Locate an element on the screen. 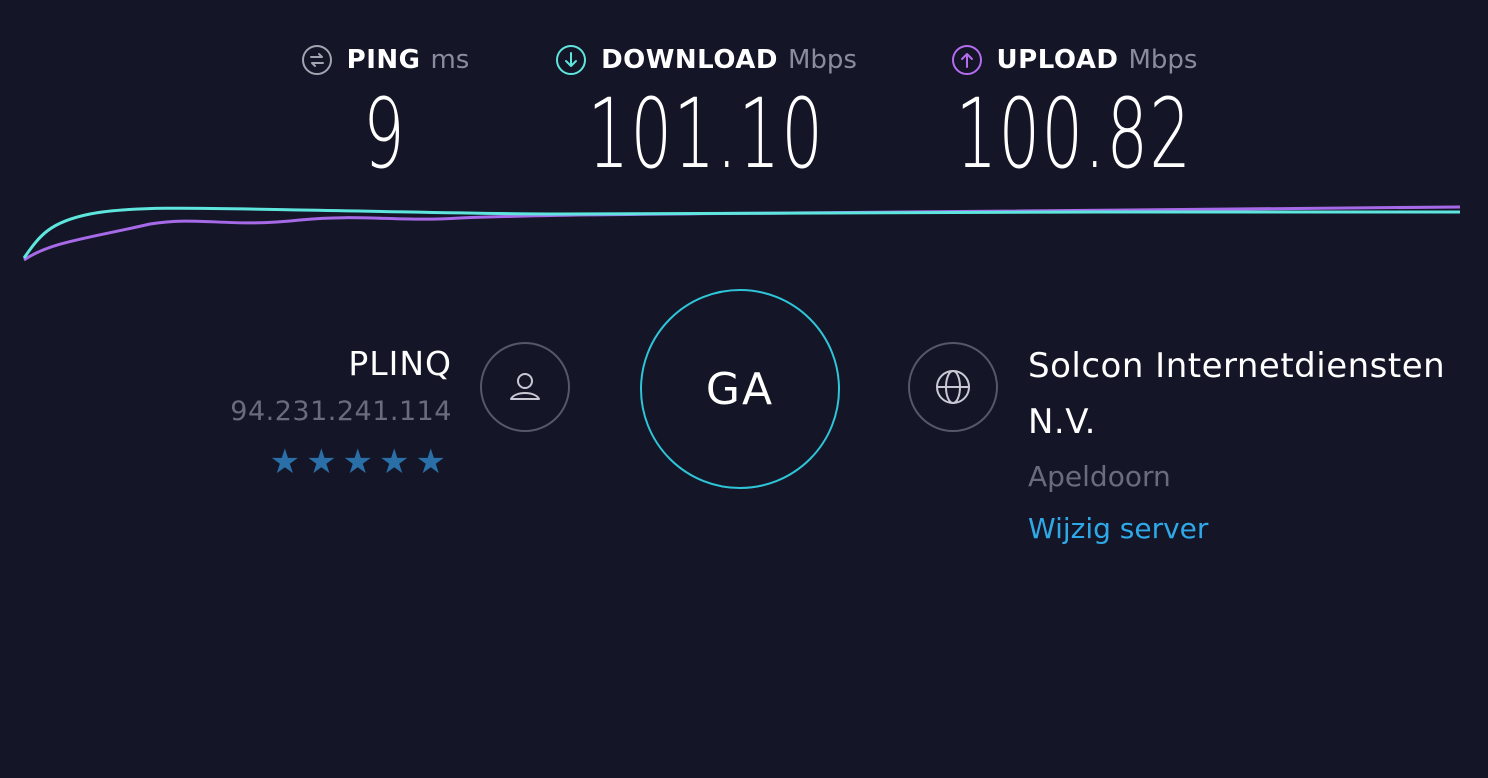 This screenshot has height=778, width=1488. upload-header: UPLOAD Mbps is located at coordinates (1074, 60).